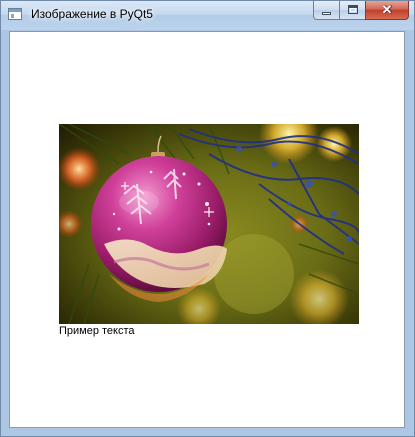 The image size is (415, 437). I want to click on maximize-icon, so click(353, 9).